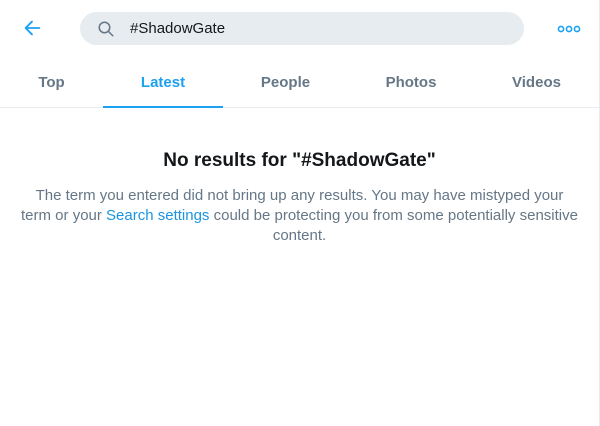  I want to click on tab-latest: Latest, so click(163, 82).